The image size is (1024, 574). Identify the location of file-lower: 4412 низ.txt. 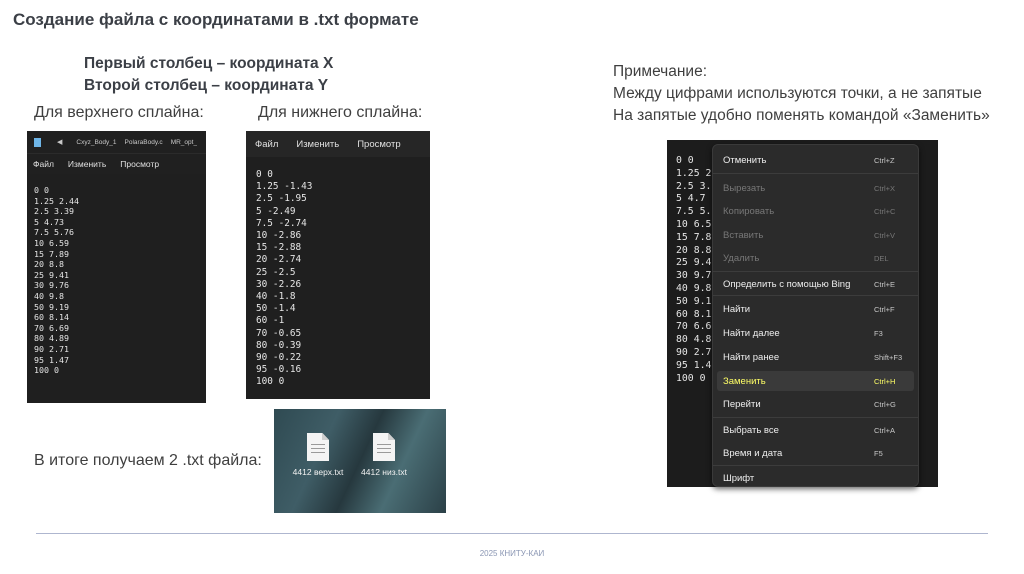
(384, 455).